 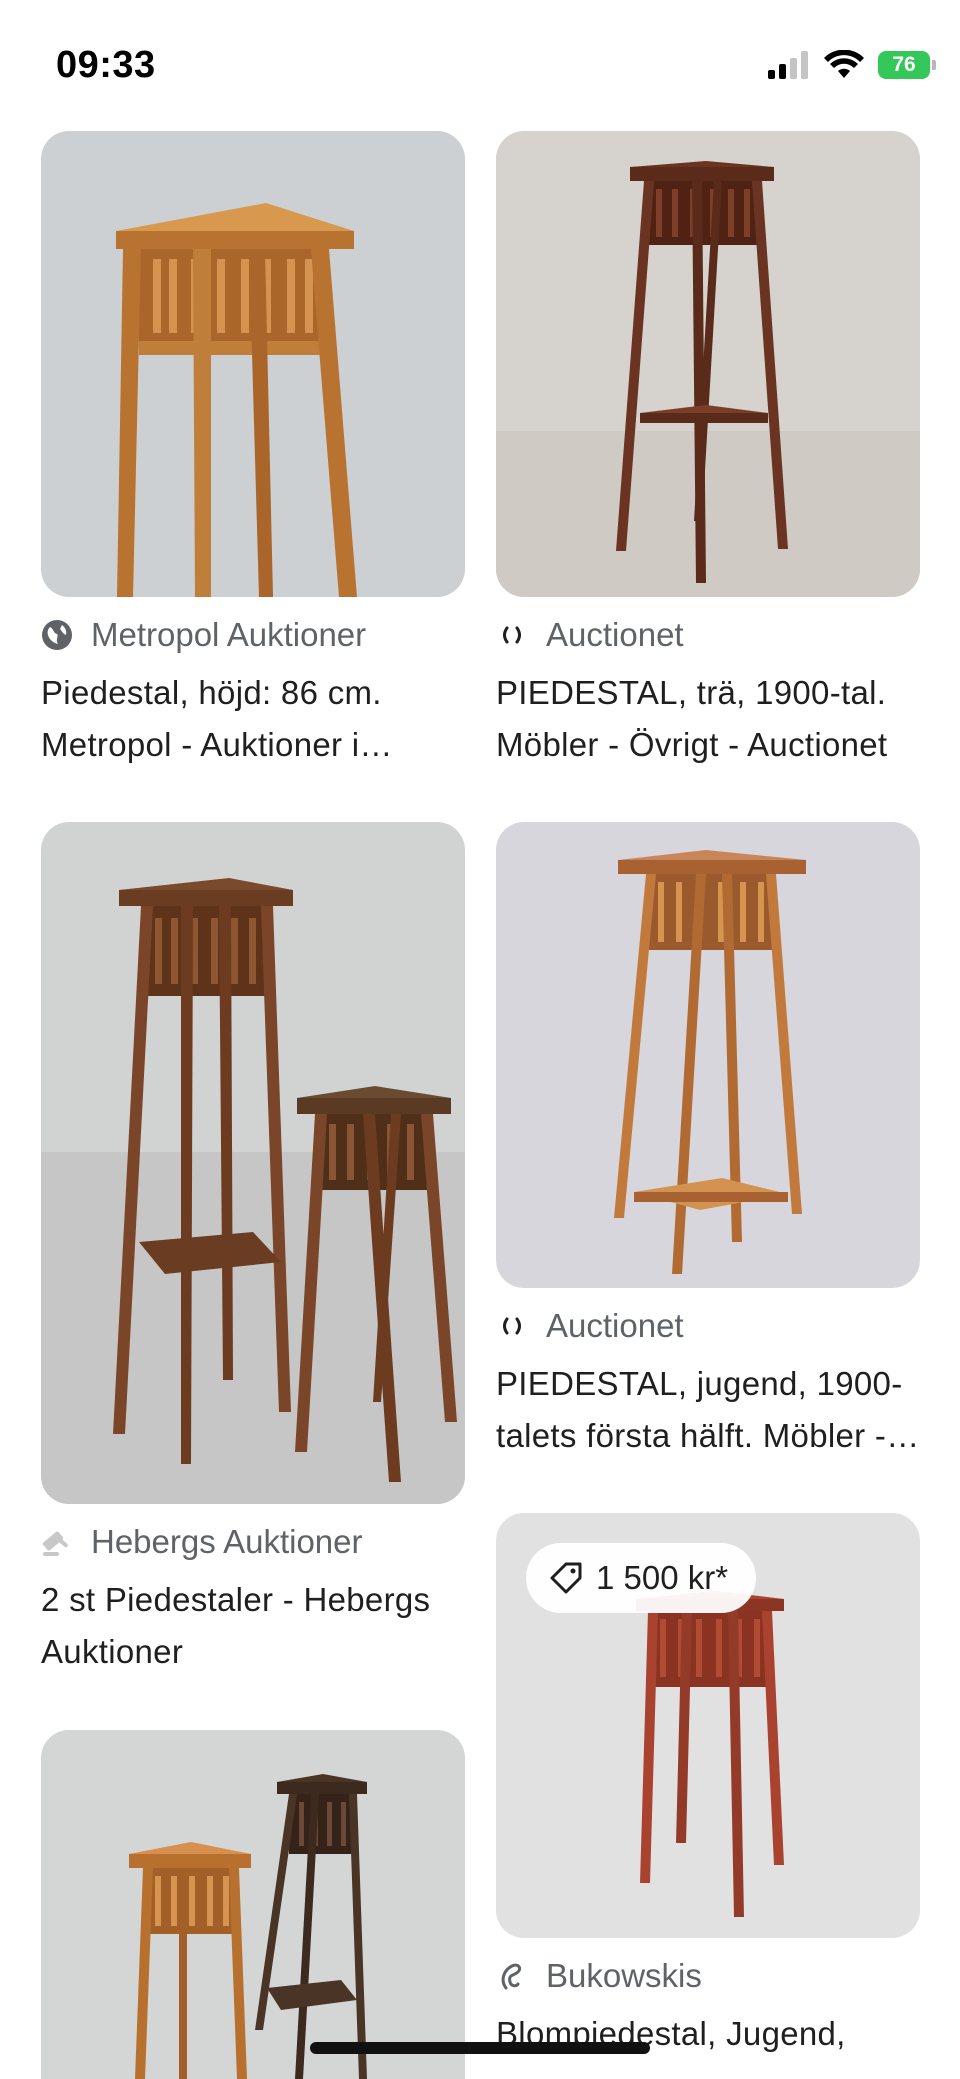 I want to click on status-icons: 76, so click(x=852, y=65).